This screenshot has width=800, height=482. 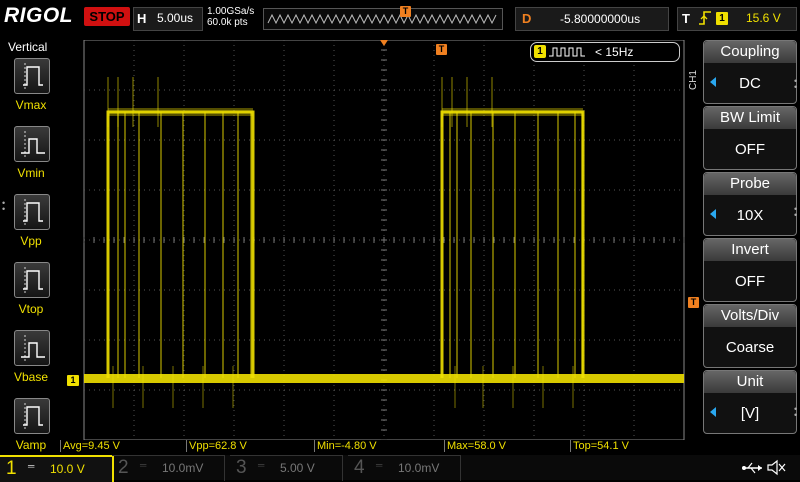 I want to click on frequency-counter: 1 < 15Hz, so click(x=605, y=52).